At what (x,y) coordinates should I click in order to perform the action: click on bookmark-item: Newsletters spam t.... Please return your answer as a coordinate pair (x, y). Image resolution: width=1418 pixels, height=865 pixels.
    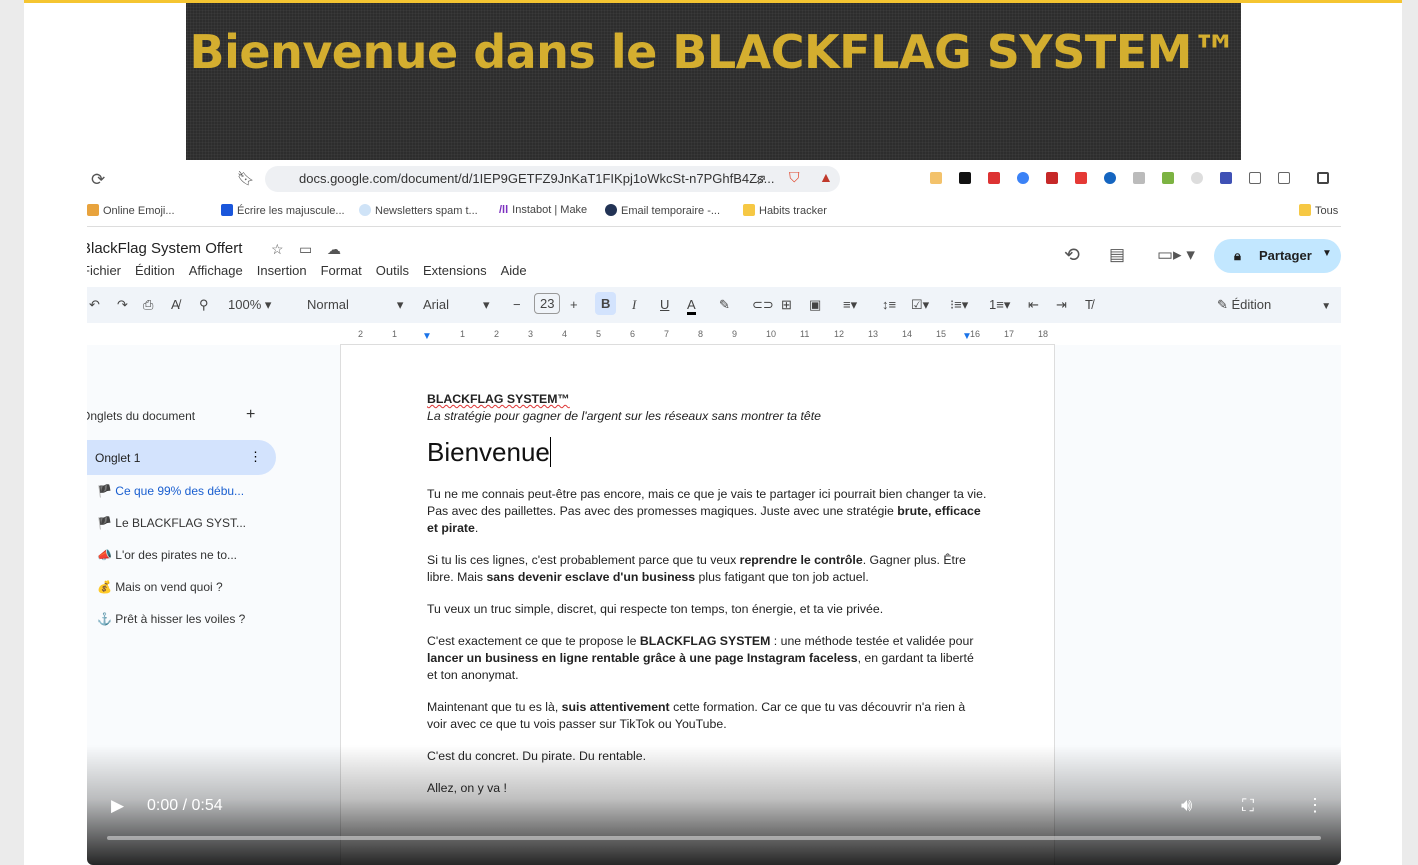
    Looking at the image, I should click on (418, 210).